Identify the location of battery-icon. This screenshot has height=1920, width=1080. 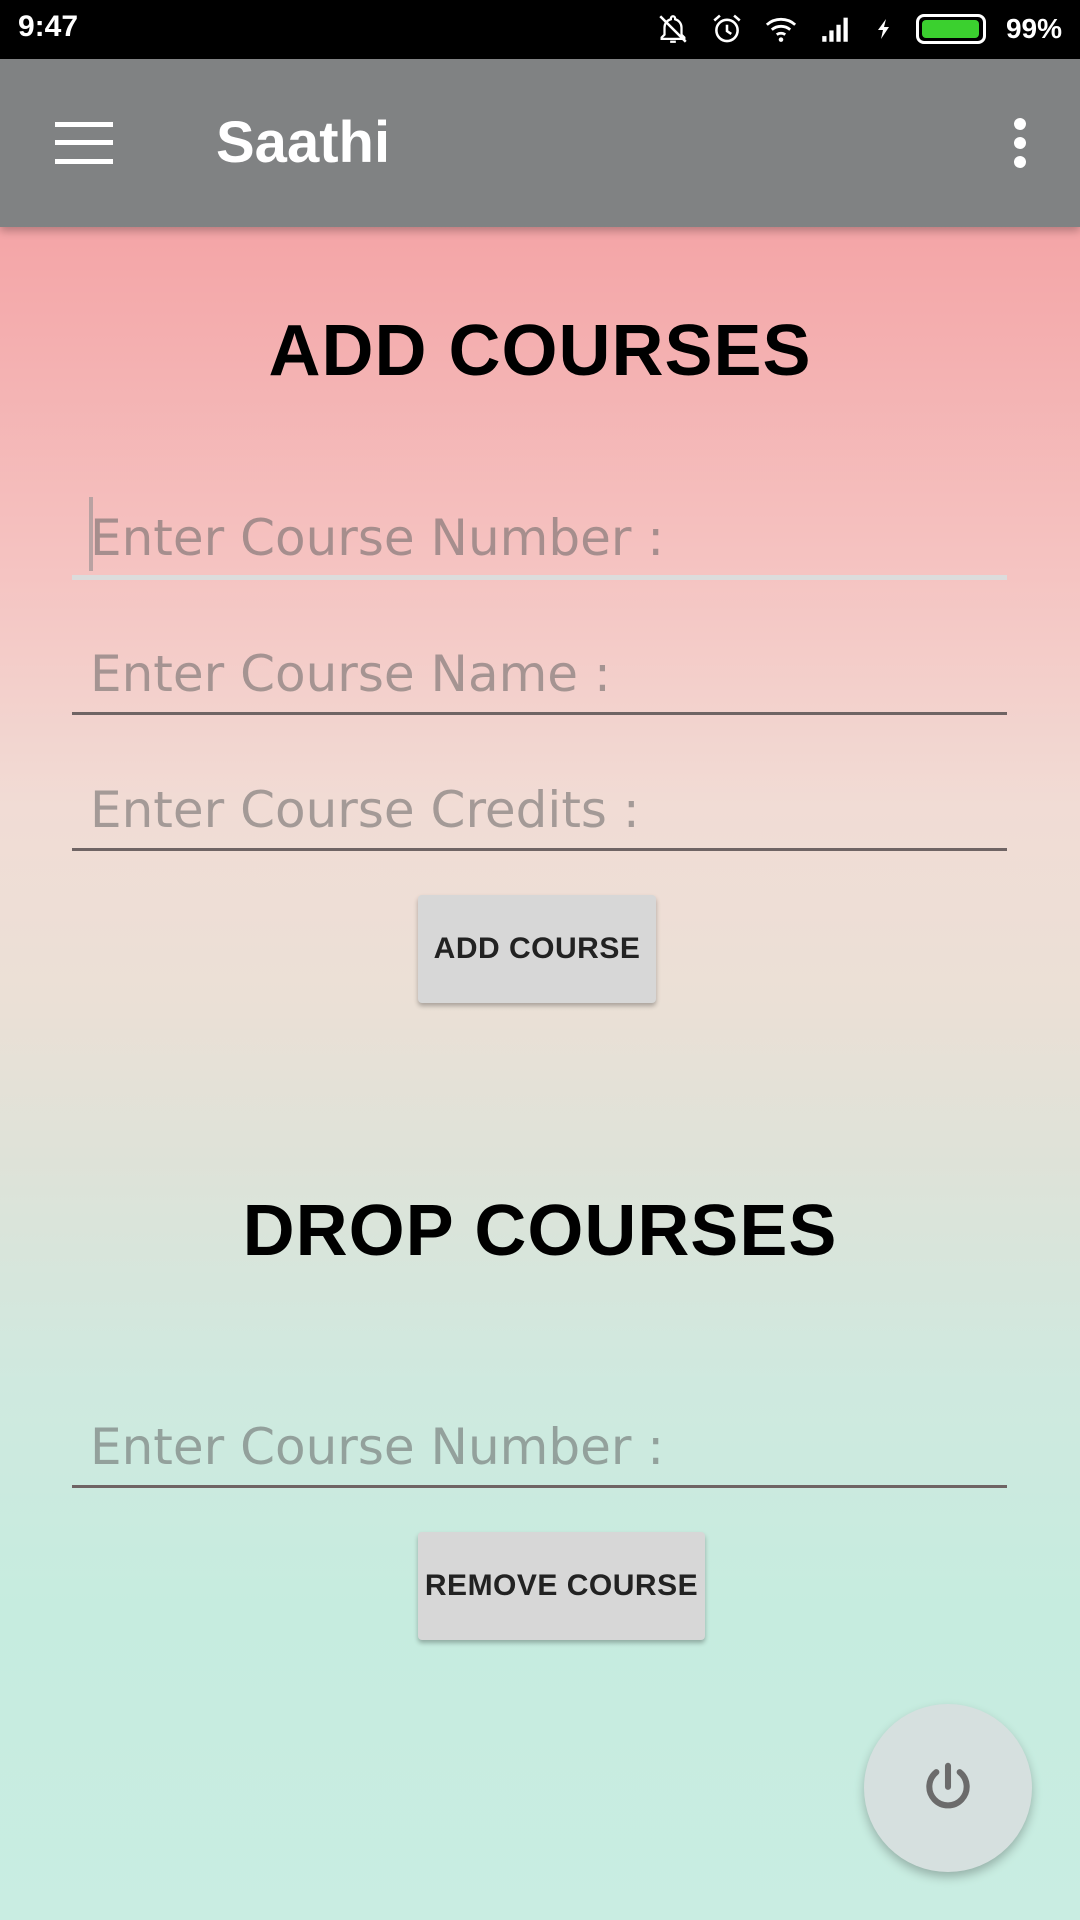
(950, 29).